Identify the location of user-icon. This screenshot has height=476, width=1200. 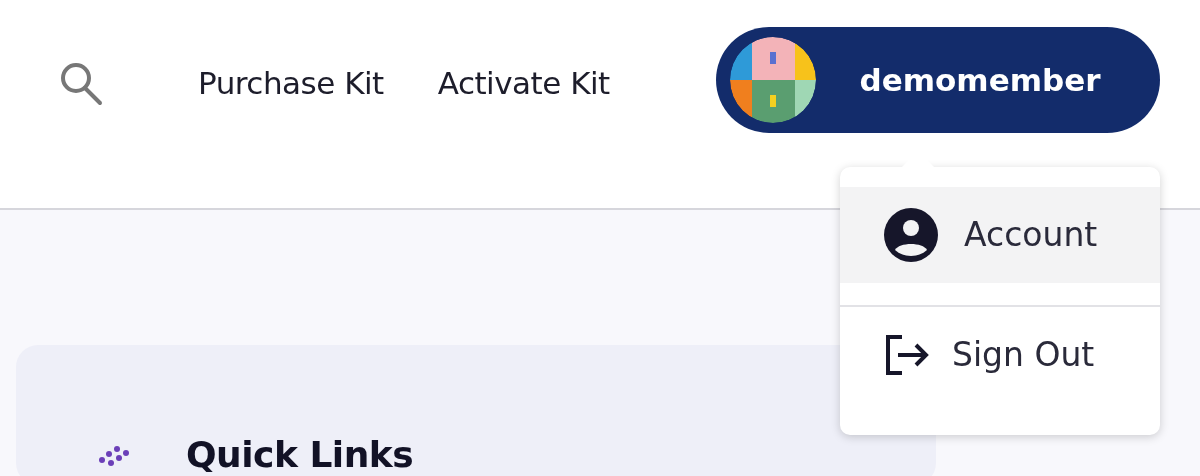
(911, 235).